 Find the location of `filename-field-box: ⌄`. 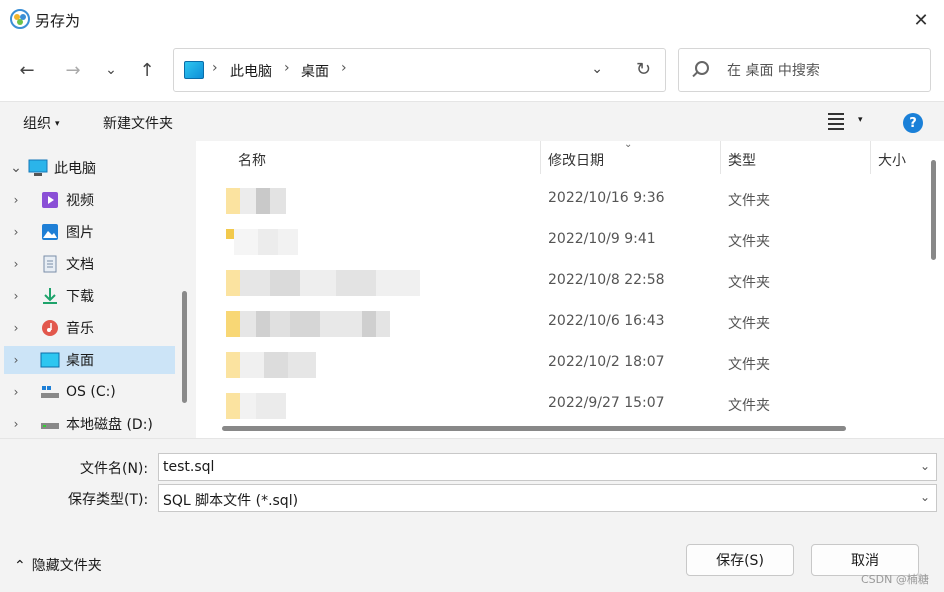

filename-field-box: ⌄ is located at coordinates (547, 467).